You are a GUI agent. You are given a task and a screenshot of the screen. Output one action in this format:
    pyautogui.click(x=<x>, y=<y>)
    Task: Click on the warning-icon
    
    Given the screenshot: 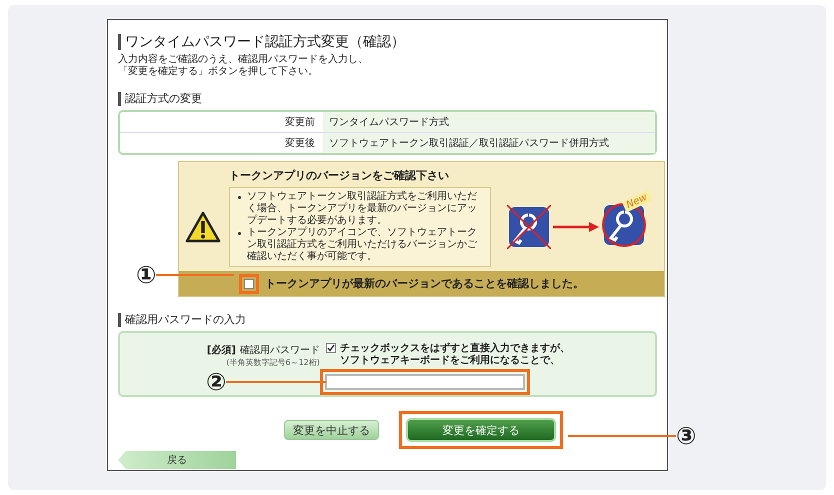 What is the action you would take?
    pyautogui.click(x=203, y=227)
    